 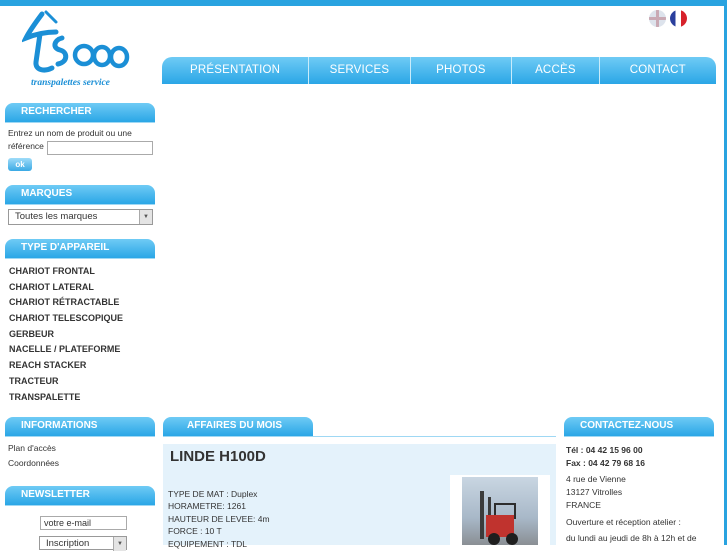 What do you see at coordinates (363, 3) in the screenshot?
I see `top-accent-bar` at bounding box center [363, 3].